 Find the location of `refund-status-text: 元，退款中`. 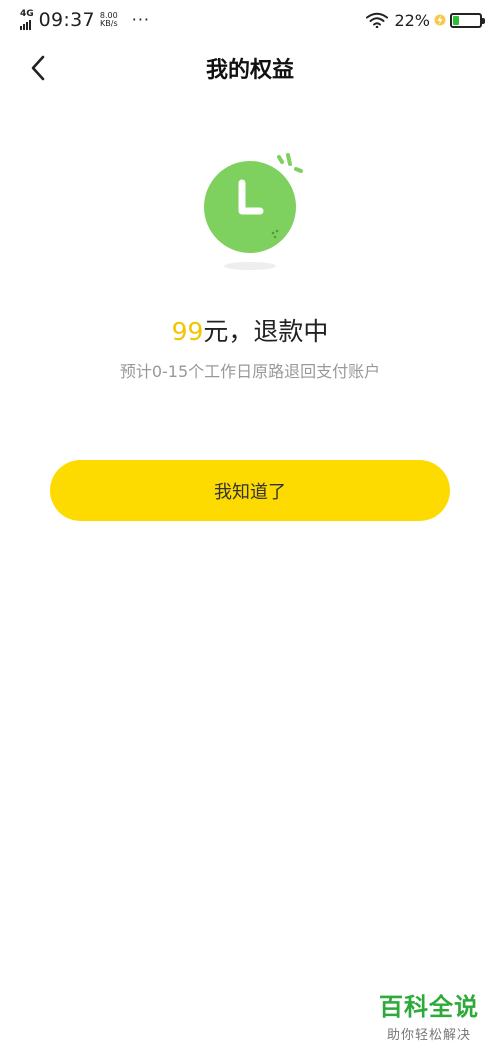

refund-status-text: 元，退款中 is located at coordinates (266, 331).